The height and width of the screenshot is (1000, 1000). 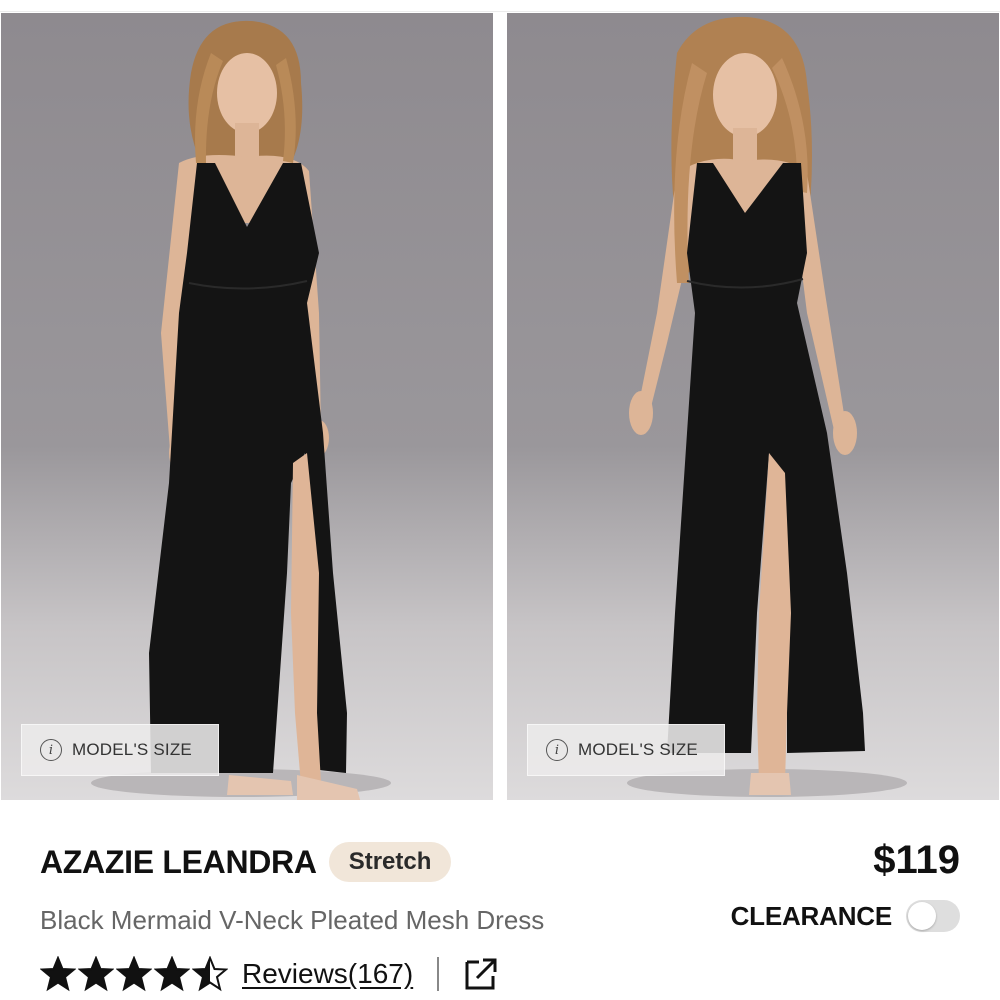 What do you see at coordinates (390, 862) in the screenshot?
I see `stretch-badge: Stretch` at bounding box center [390, 862].